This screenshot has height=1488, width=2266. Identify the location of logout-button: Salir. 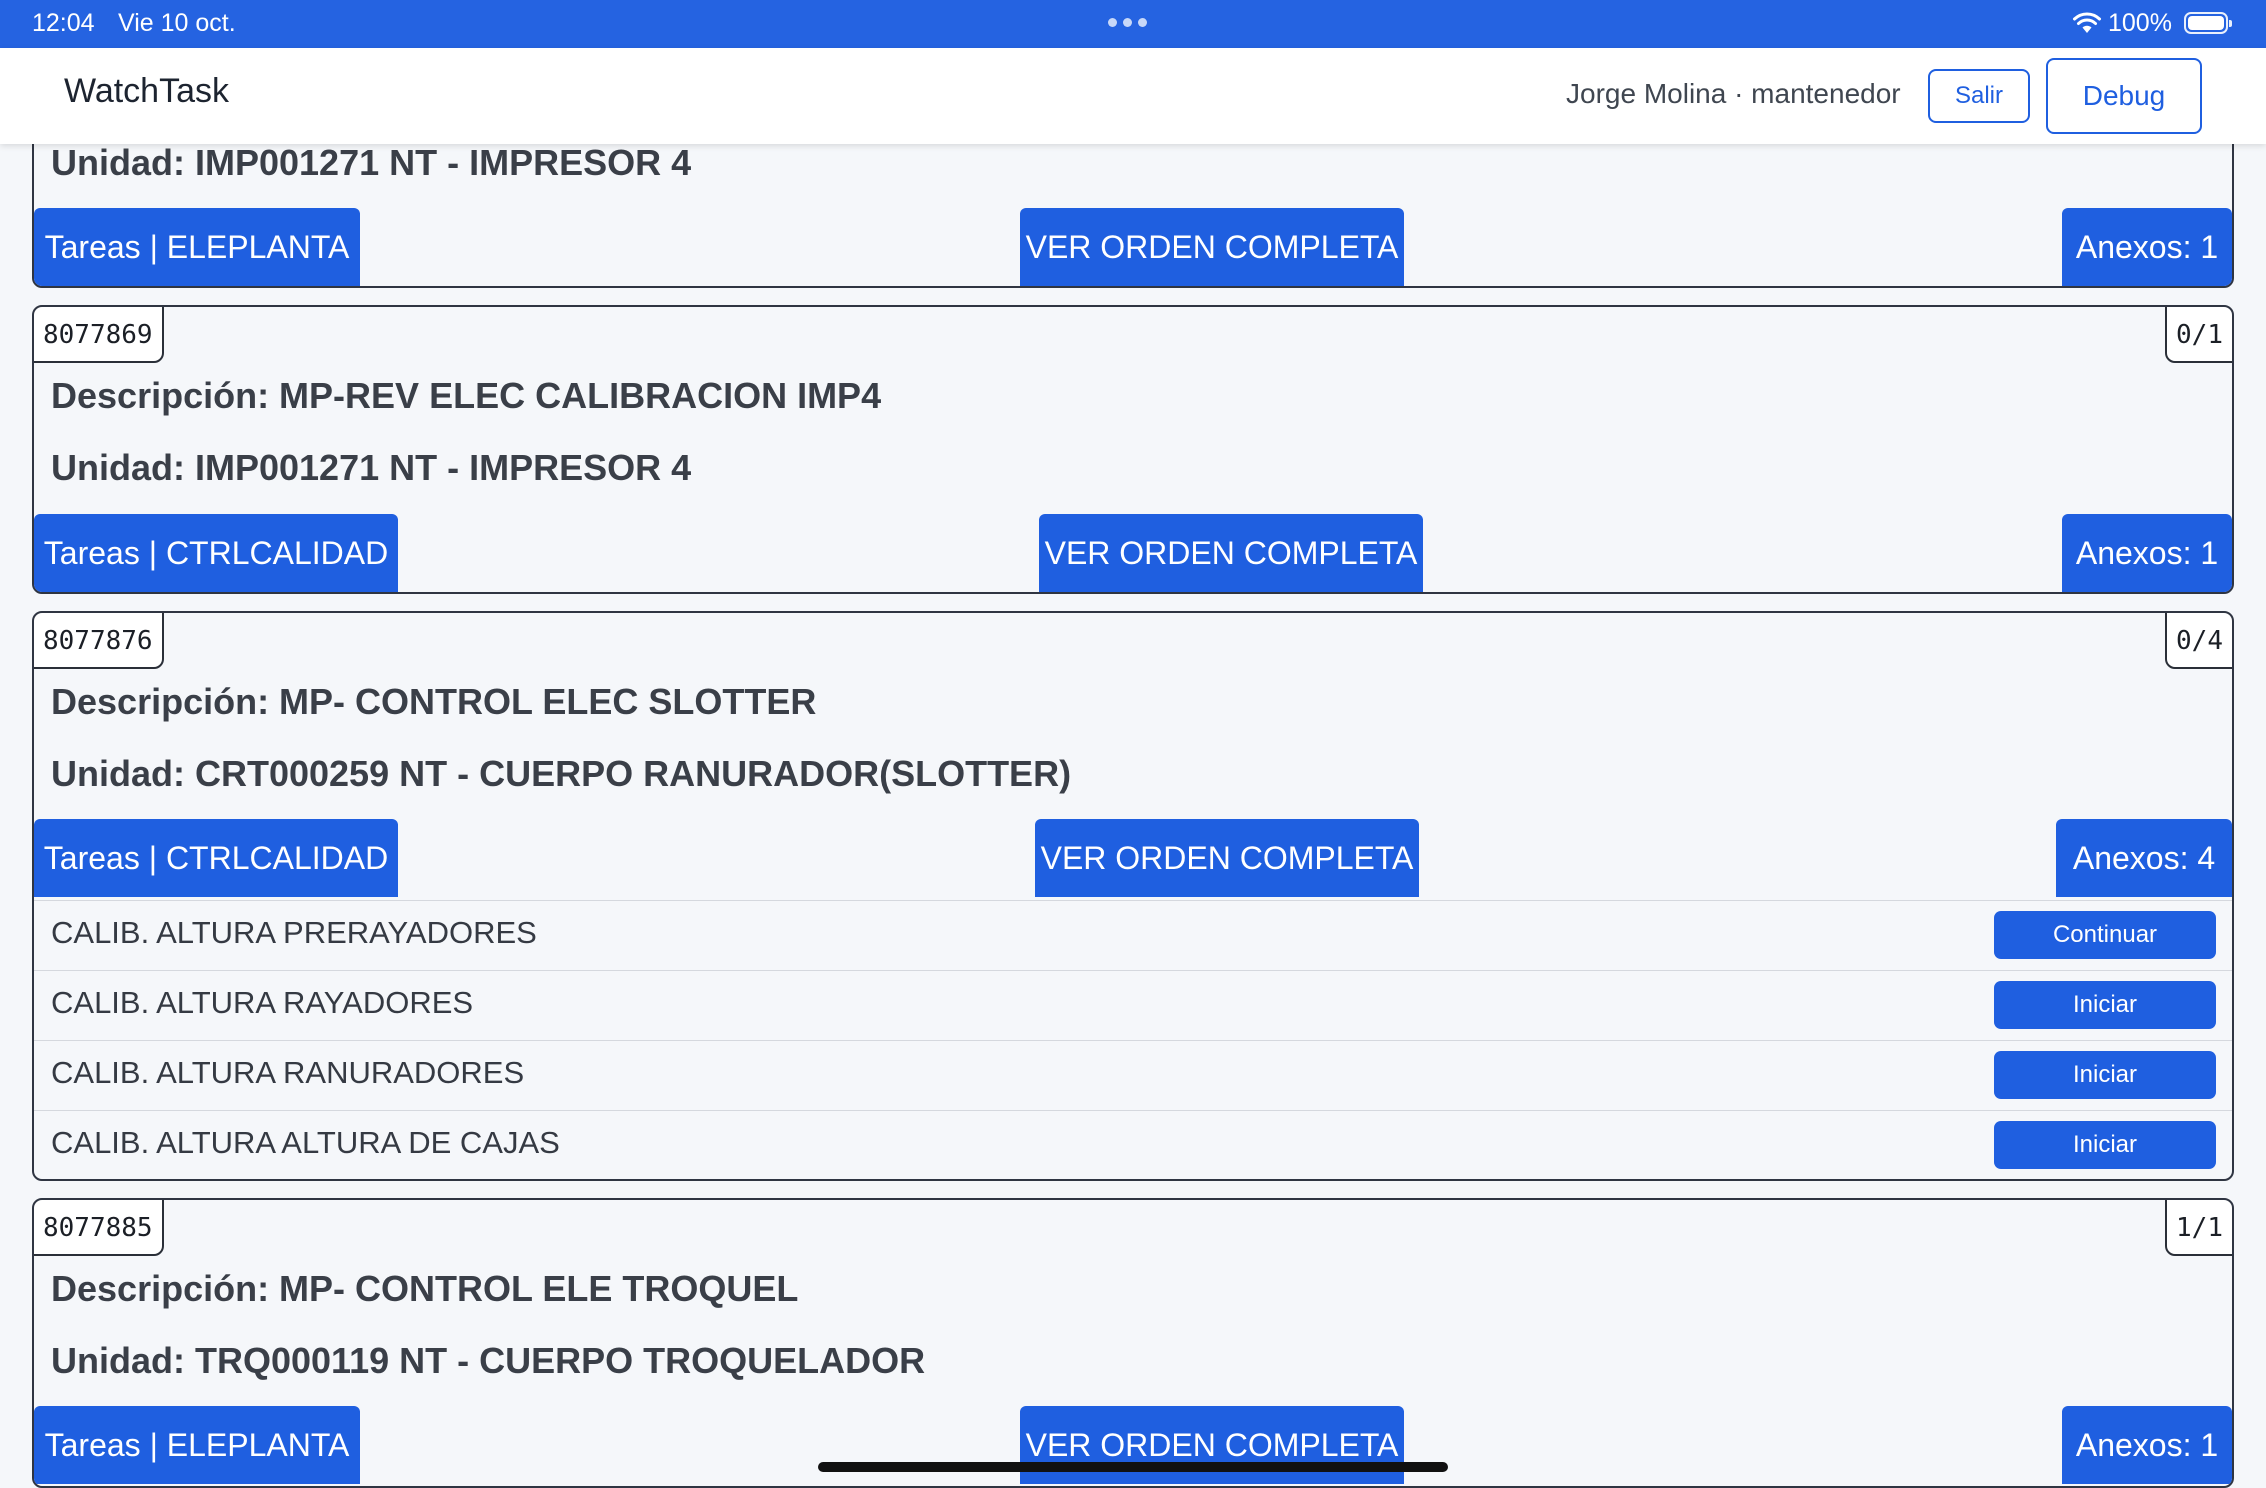
(1979, 96).